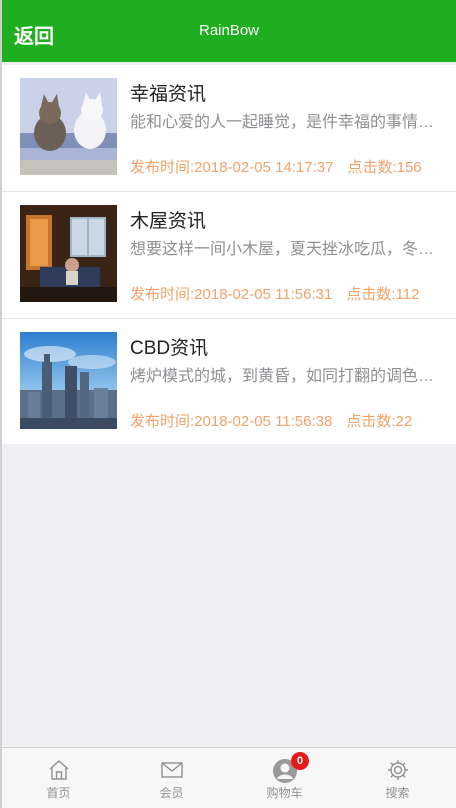 The height and width of the screenshot is (808, 456). What do you see at coordinates (285, 376) in the screenshot?
I see `news-desc: 烤炉模式的城，到黄昏，如同打翻的调色盘一般。` at bounding box center [285, 376].